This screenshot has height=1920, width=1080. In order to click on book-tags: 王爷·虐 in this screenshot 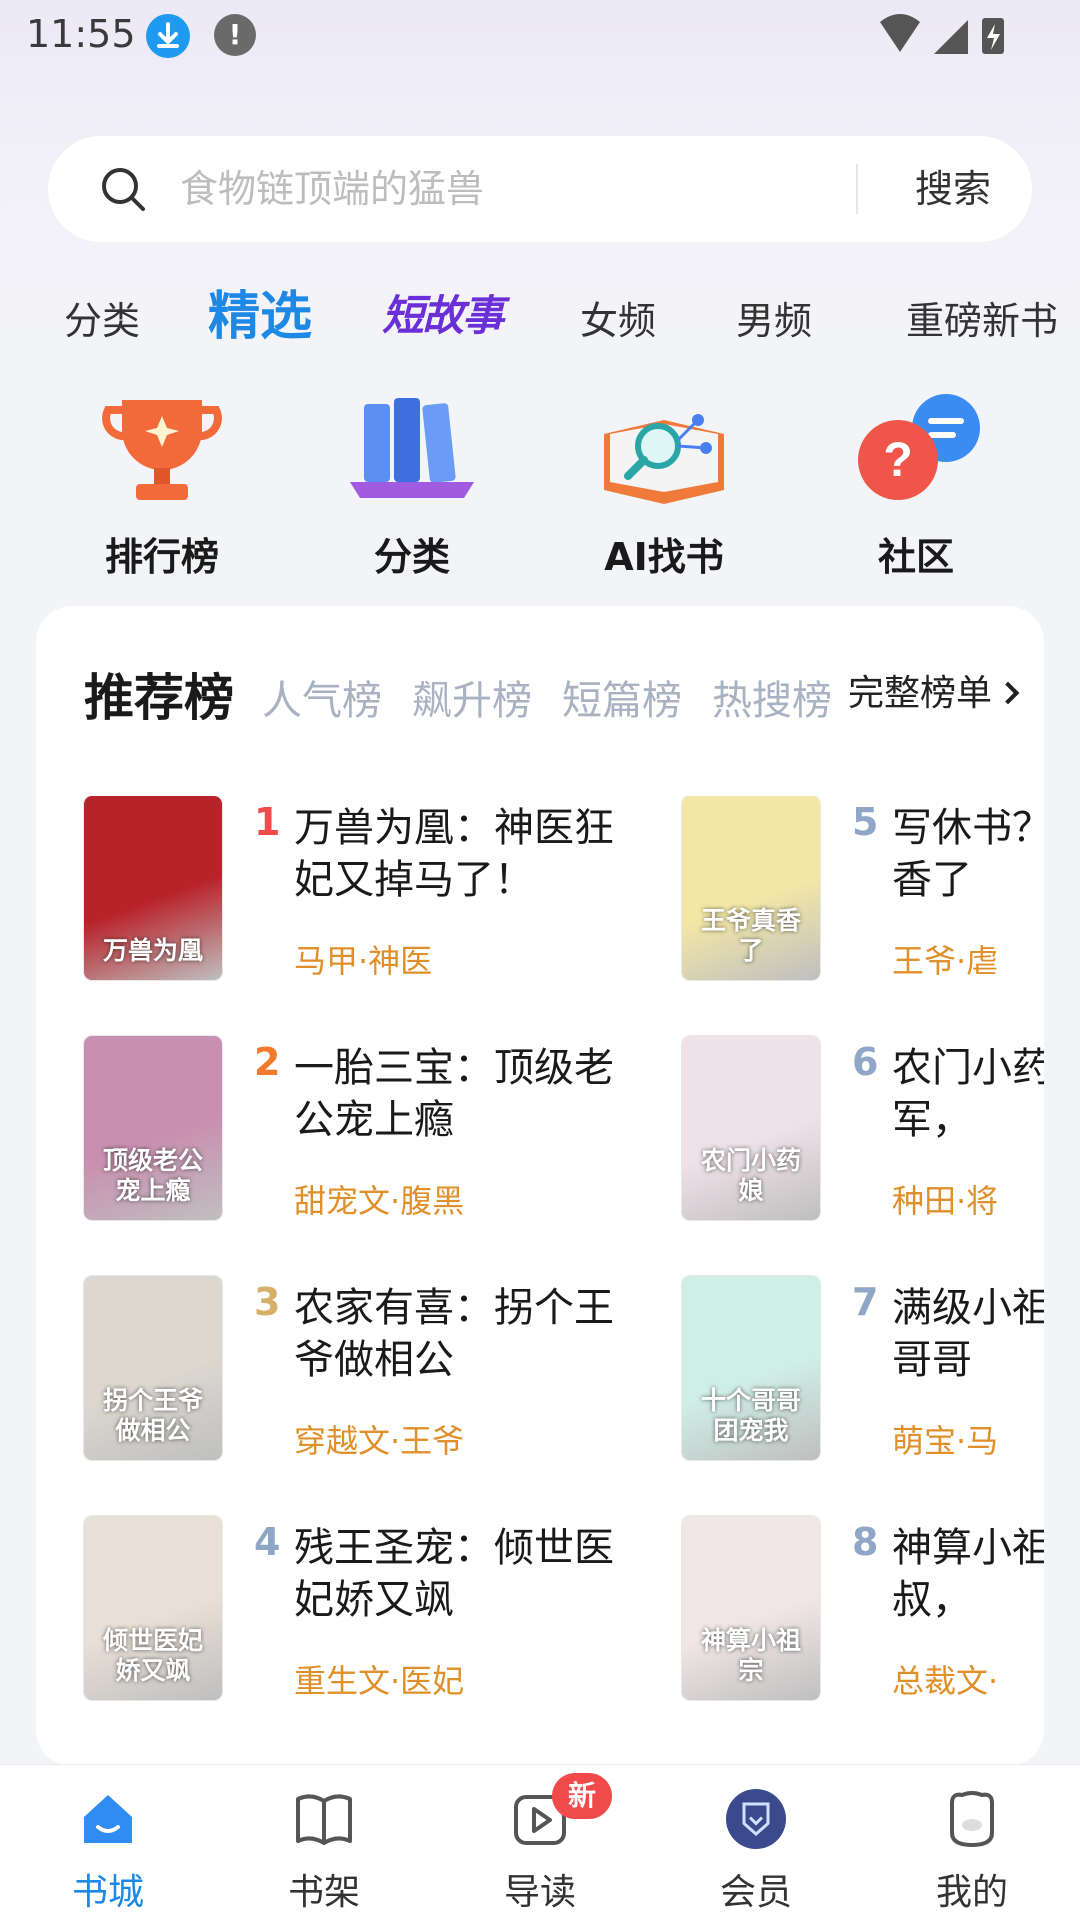, I will do `click(945, 961)`.